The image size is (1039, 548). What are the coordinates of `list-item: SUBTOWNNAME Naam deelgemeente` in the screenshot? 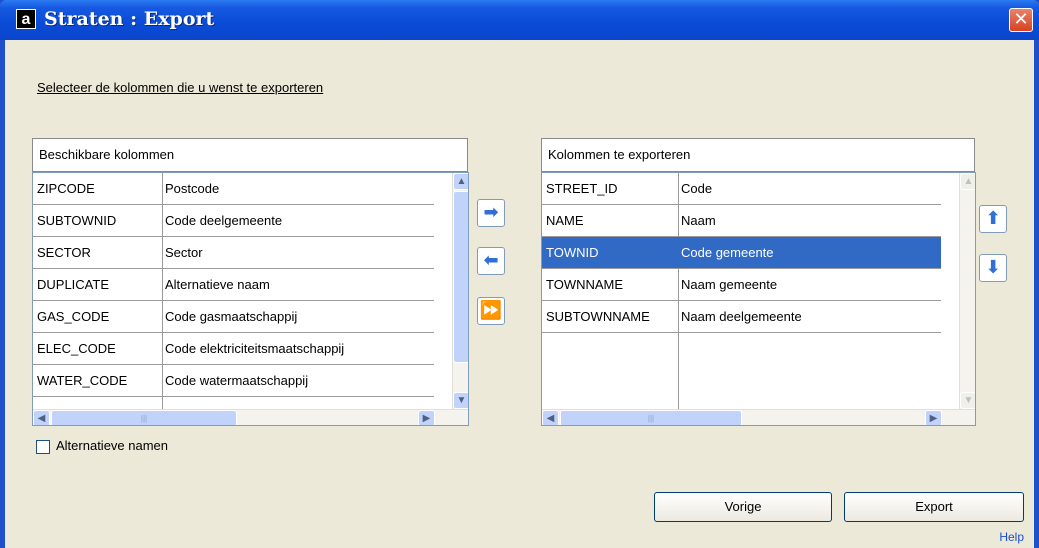 It's located at (741, 317).